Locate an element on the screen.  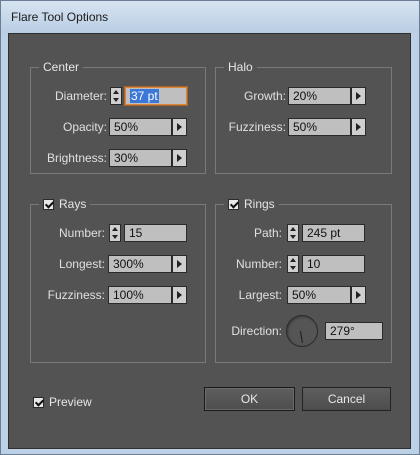
title-bar: Flare Tool Options is located at coordinates (210, 17).